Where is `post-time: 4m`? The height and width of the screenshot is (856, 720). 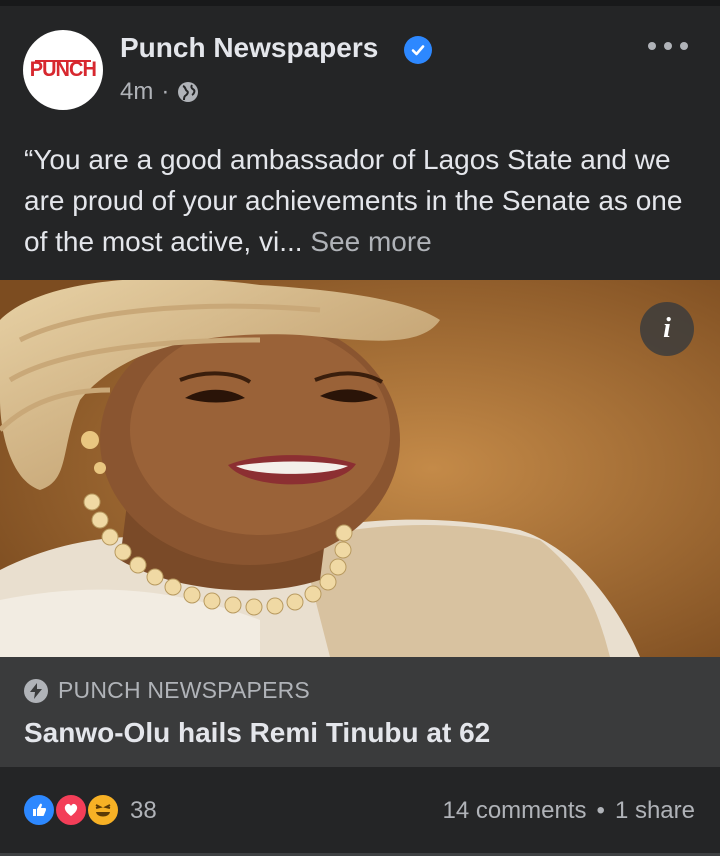 post-time: 4m is located at coordinates (136, 92).